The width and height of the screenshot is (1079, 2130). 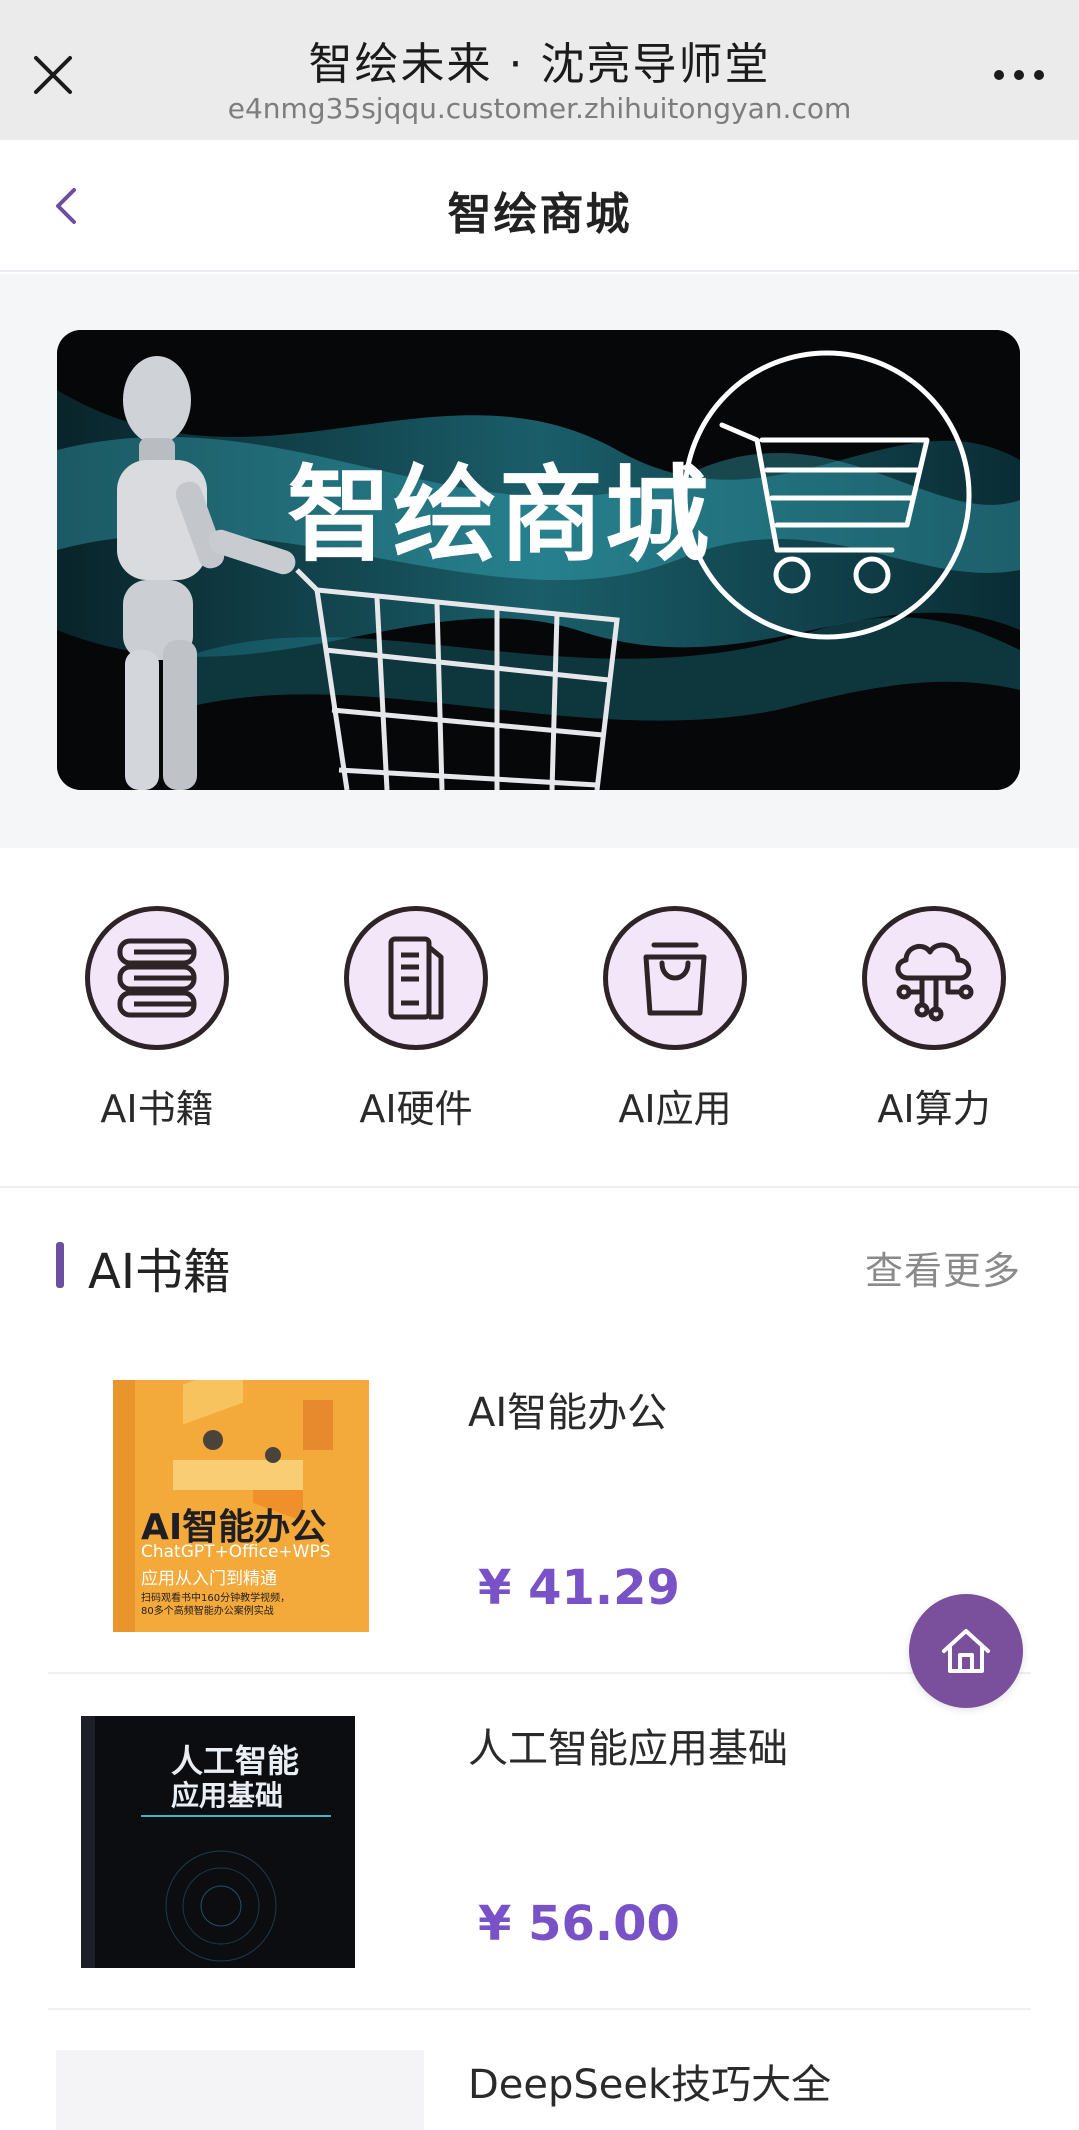 I want to click on page-header: 智绘商城, so click(x=539, y=206).